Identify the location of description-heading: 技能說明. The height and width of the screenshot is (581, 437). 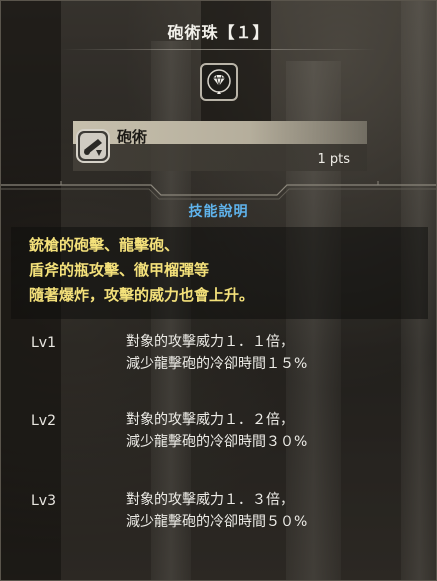
(218, 212).